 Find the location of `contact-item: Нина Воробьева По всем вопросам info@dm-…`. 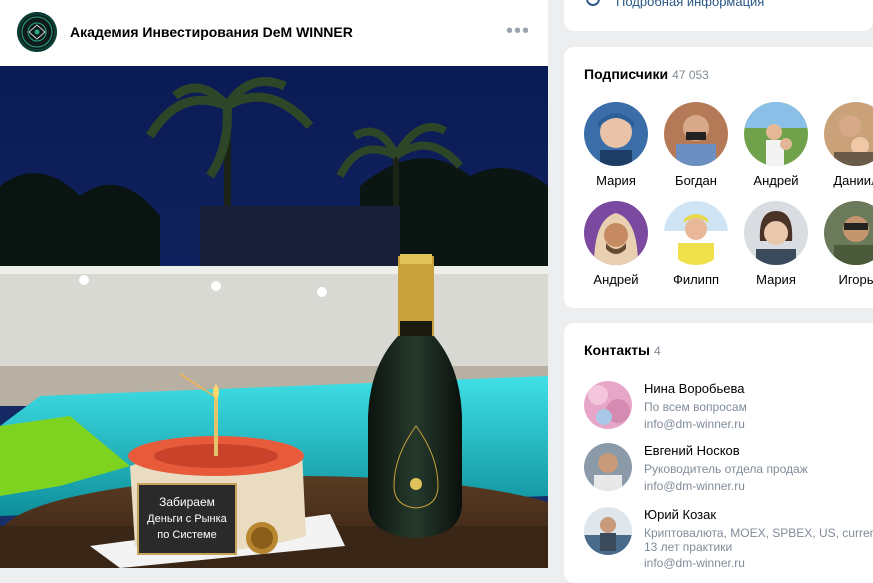

contact-item: Нина Воробьева По всем вопросам info@dm-… is located at coordinates (728, 411).